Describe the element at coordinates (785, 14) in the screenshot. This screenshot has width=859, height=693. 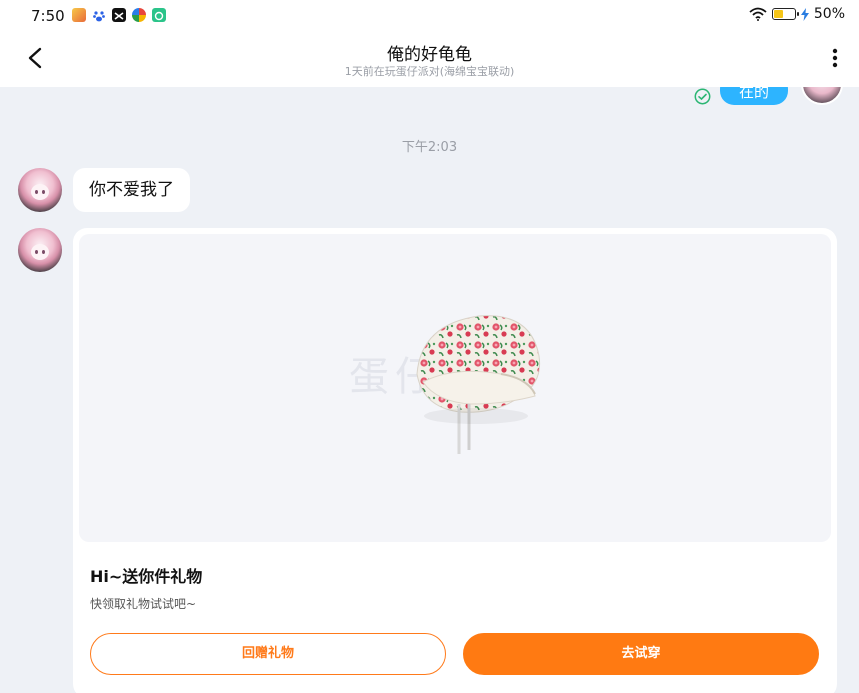
I see `battery-icon` at that location.